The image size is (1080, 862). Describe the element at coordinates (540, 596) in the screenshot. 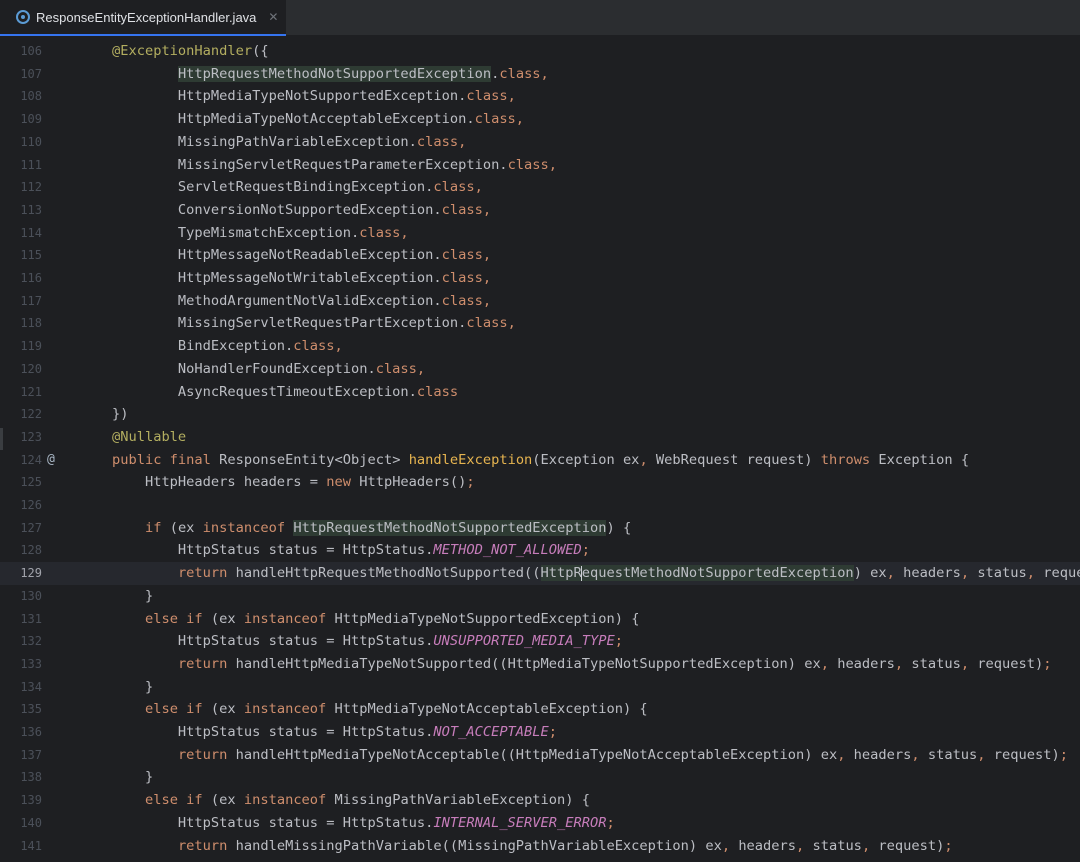

I see `code-line: 130 }` at that location.